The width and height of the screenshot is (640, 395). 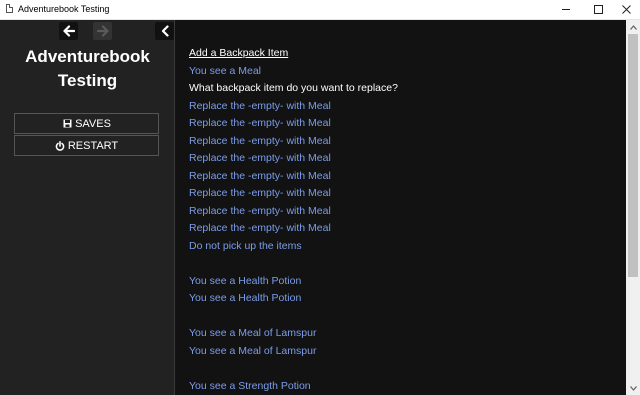 What do you see at coordinates (60, 145) in the screenshot?
I see `power-icon` at bounding box center [60, 145].